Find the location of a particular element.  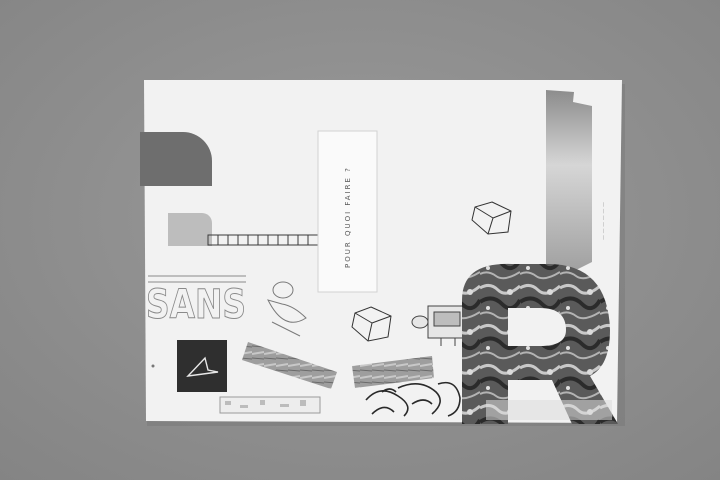

plus-mark is located at coordinates (153, 366).